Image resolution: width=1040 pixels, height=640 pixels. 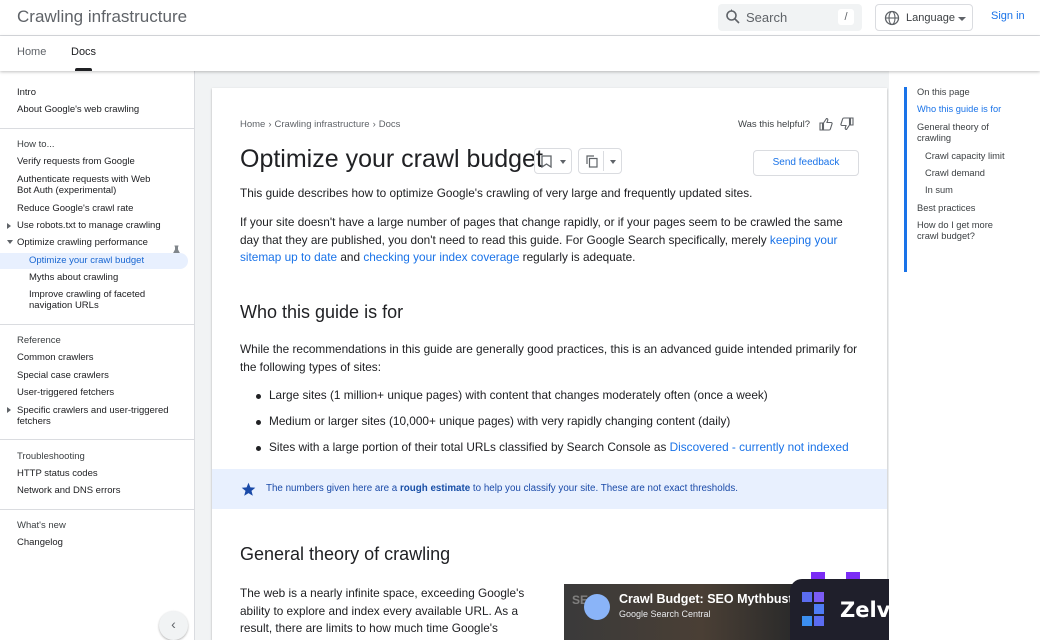 What do you see at coordinates (892, 18) in the screenshot?
I see `globe-icon` at bounding box center [892, 18].